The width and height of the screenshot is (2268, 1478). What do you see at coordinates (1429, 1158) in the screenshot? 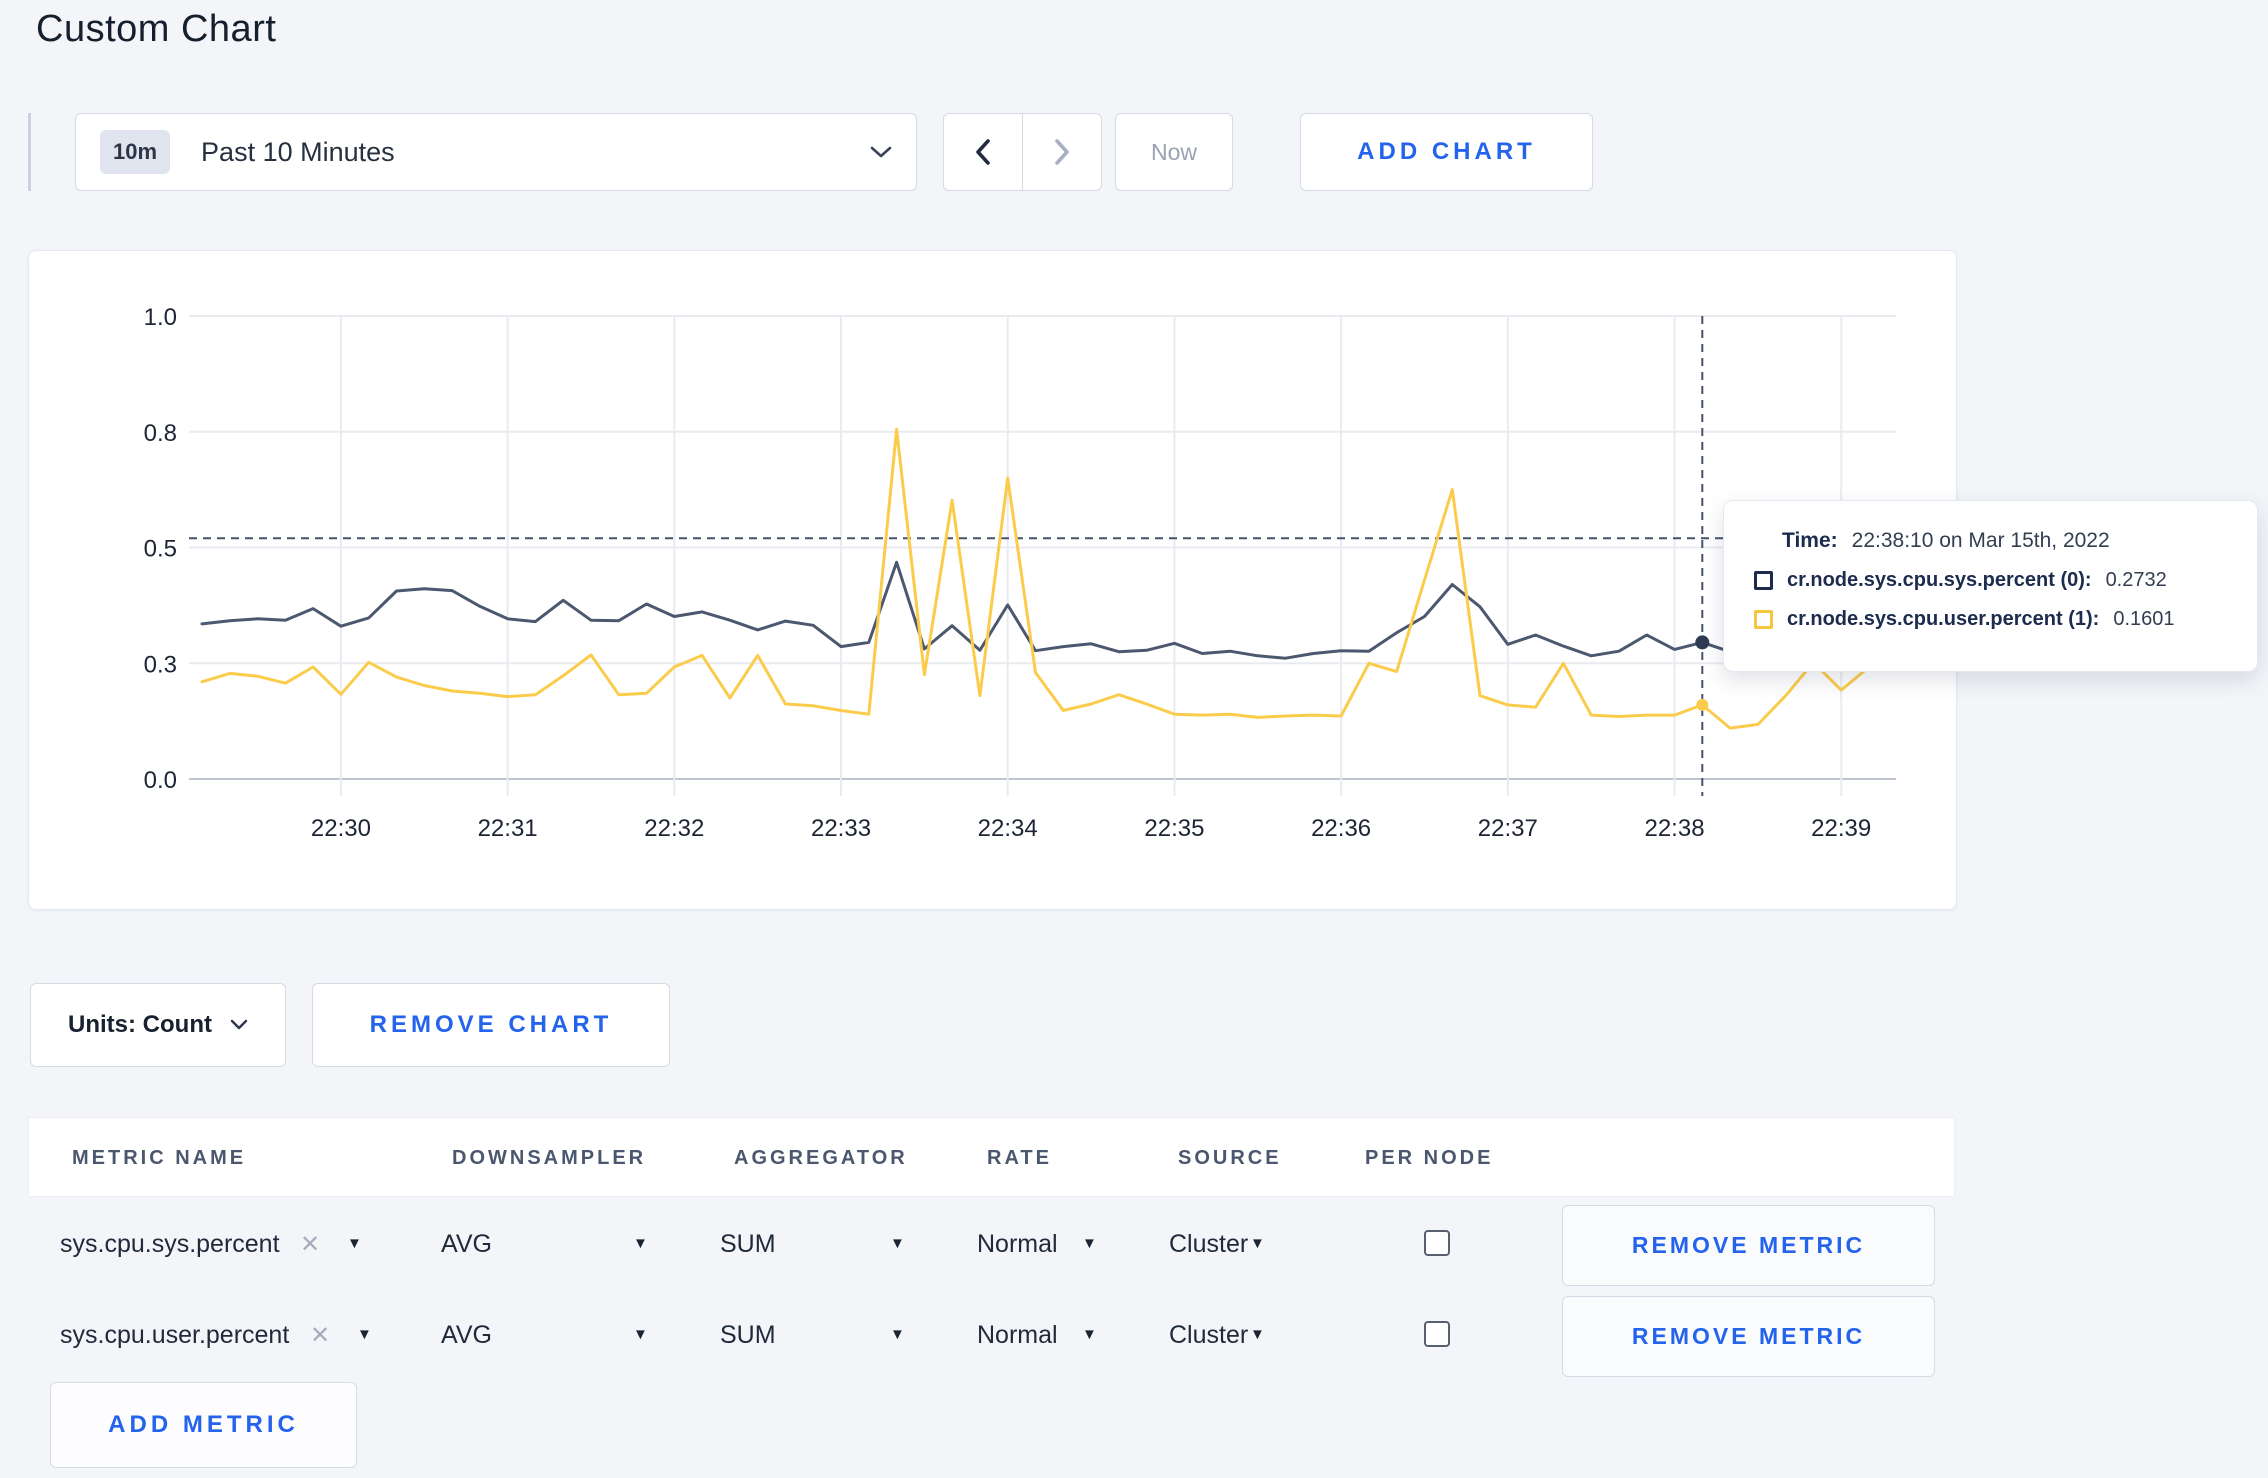
I see `column-header-per-node: PER NODE` at bounding box center [1429, 1158].